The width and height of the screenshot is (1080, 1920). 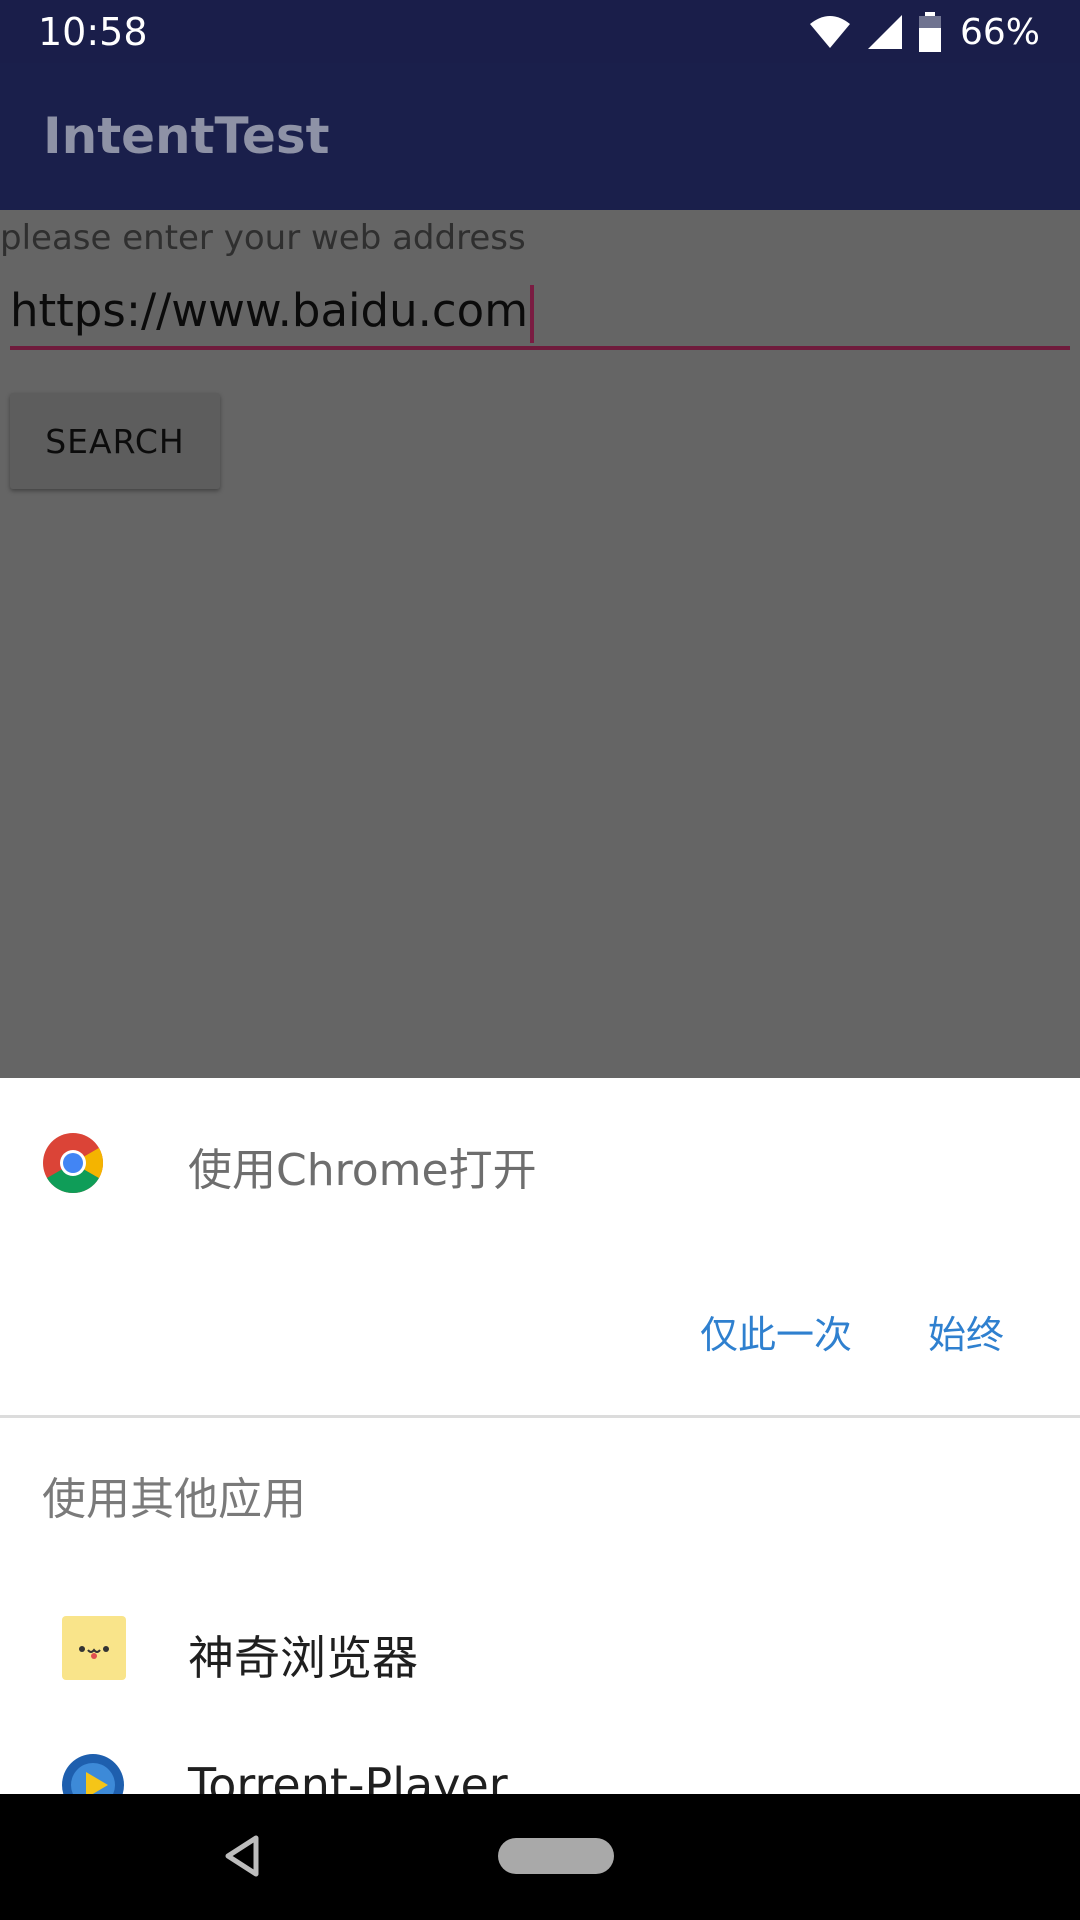 What do you see at coordinates (93, 1774) in the screenshot?
I see `torrent-player-icon` at bounding box center [93, 1774].